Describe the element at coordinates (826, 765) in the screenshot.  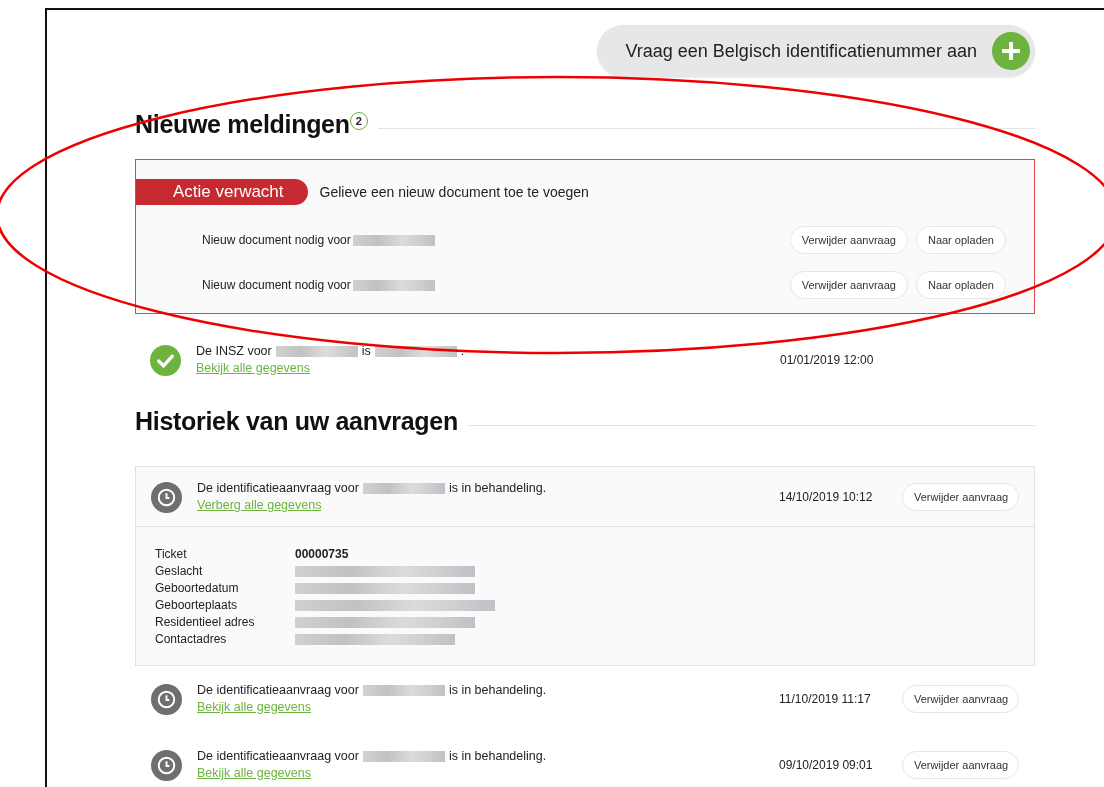
I see `date-text: 09/10/2019 09:01` at that location.